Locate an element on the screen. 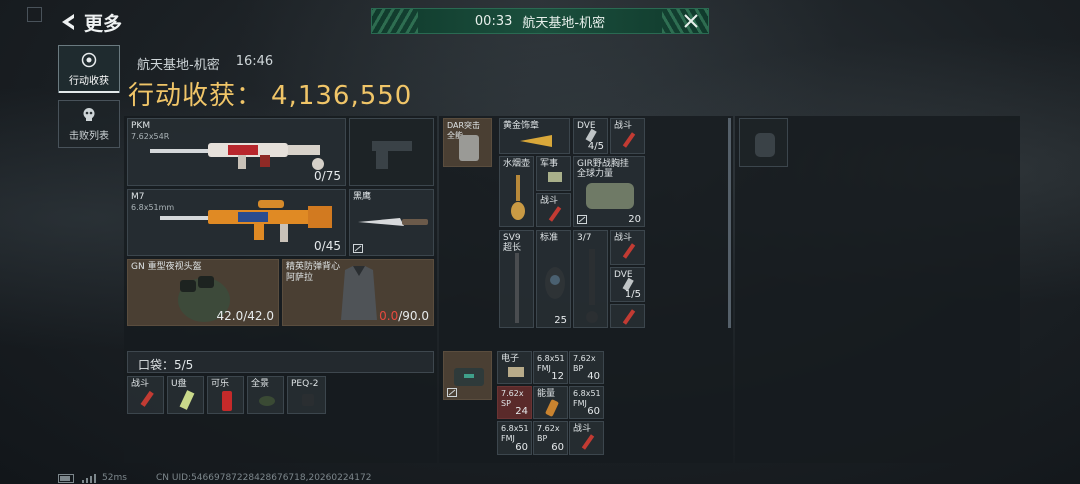 This screenshot has width=1080, height=484. case-item-count: 12 is located at coordinates (557, 376).